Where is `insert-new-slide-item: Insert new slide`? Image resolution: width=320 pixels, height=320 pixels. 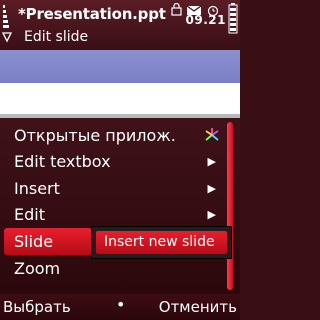
insert-new-slide-item: Insert new slide is located at coordinates (161, 242).